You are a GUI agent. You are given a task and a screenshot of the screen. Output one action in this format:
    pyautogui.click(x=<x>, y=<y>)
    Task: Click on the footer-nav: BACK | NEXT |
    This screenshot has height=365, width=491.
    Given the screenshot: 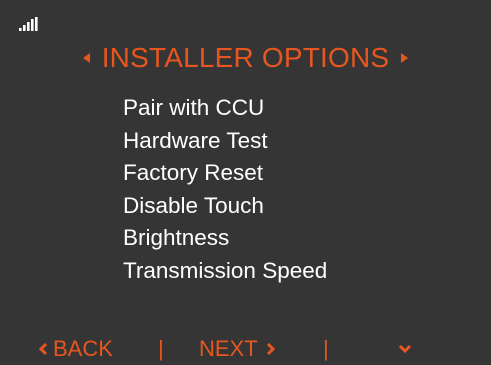 What is the action you would take?
    pyautogui.click(x=245, y=349)
    